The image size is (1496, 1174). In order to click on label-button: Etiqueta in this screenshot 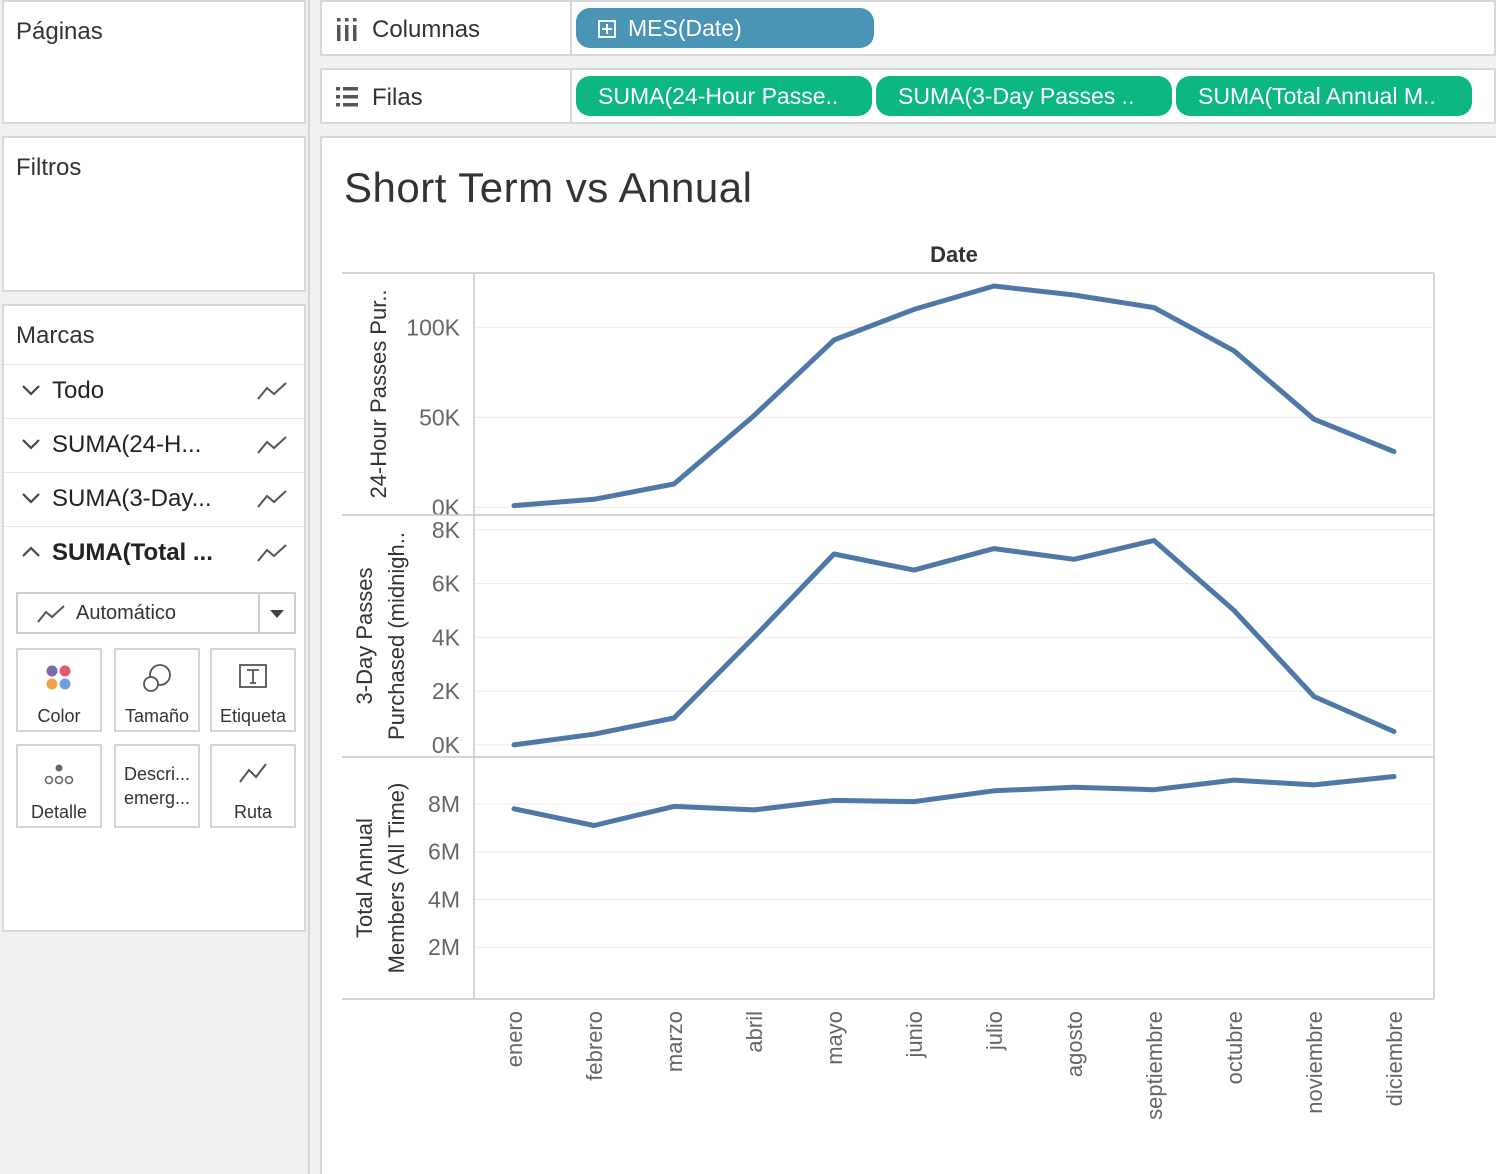, I will do `click(253, 690)`.